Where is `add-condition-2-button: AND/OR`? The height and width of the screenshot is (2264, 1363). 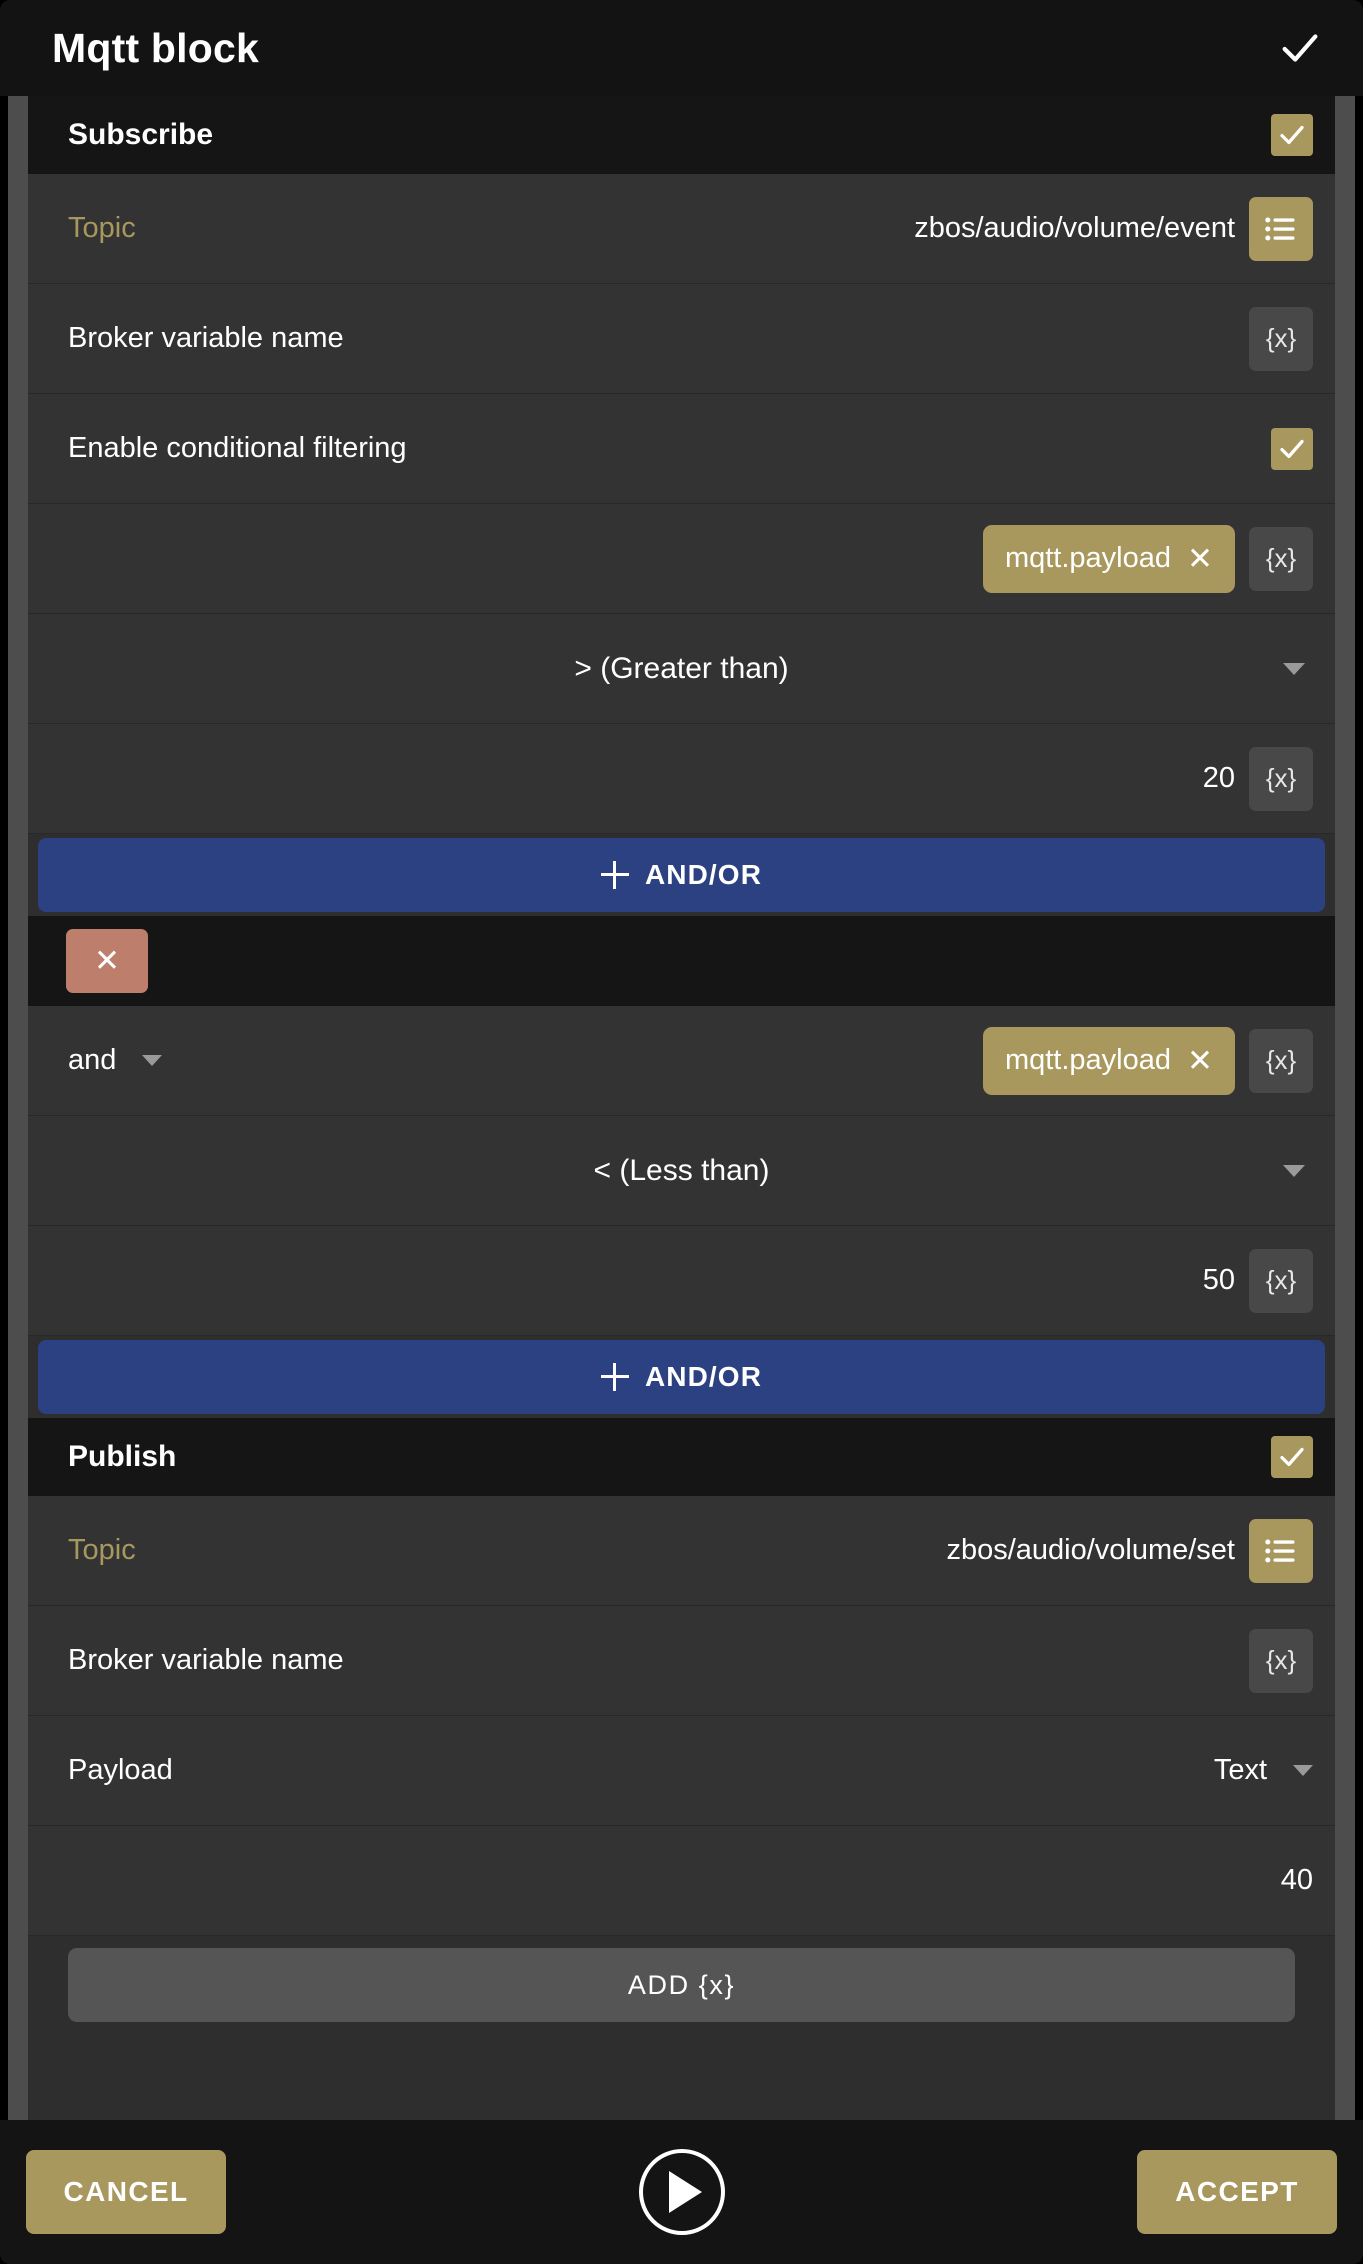 add-condition-2-button: AND/OR is located at coordinates (681, 1377).